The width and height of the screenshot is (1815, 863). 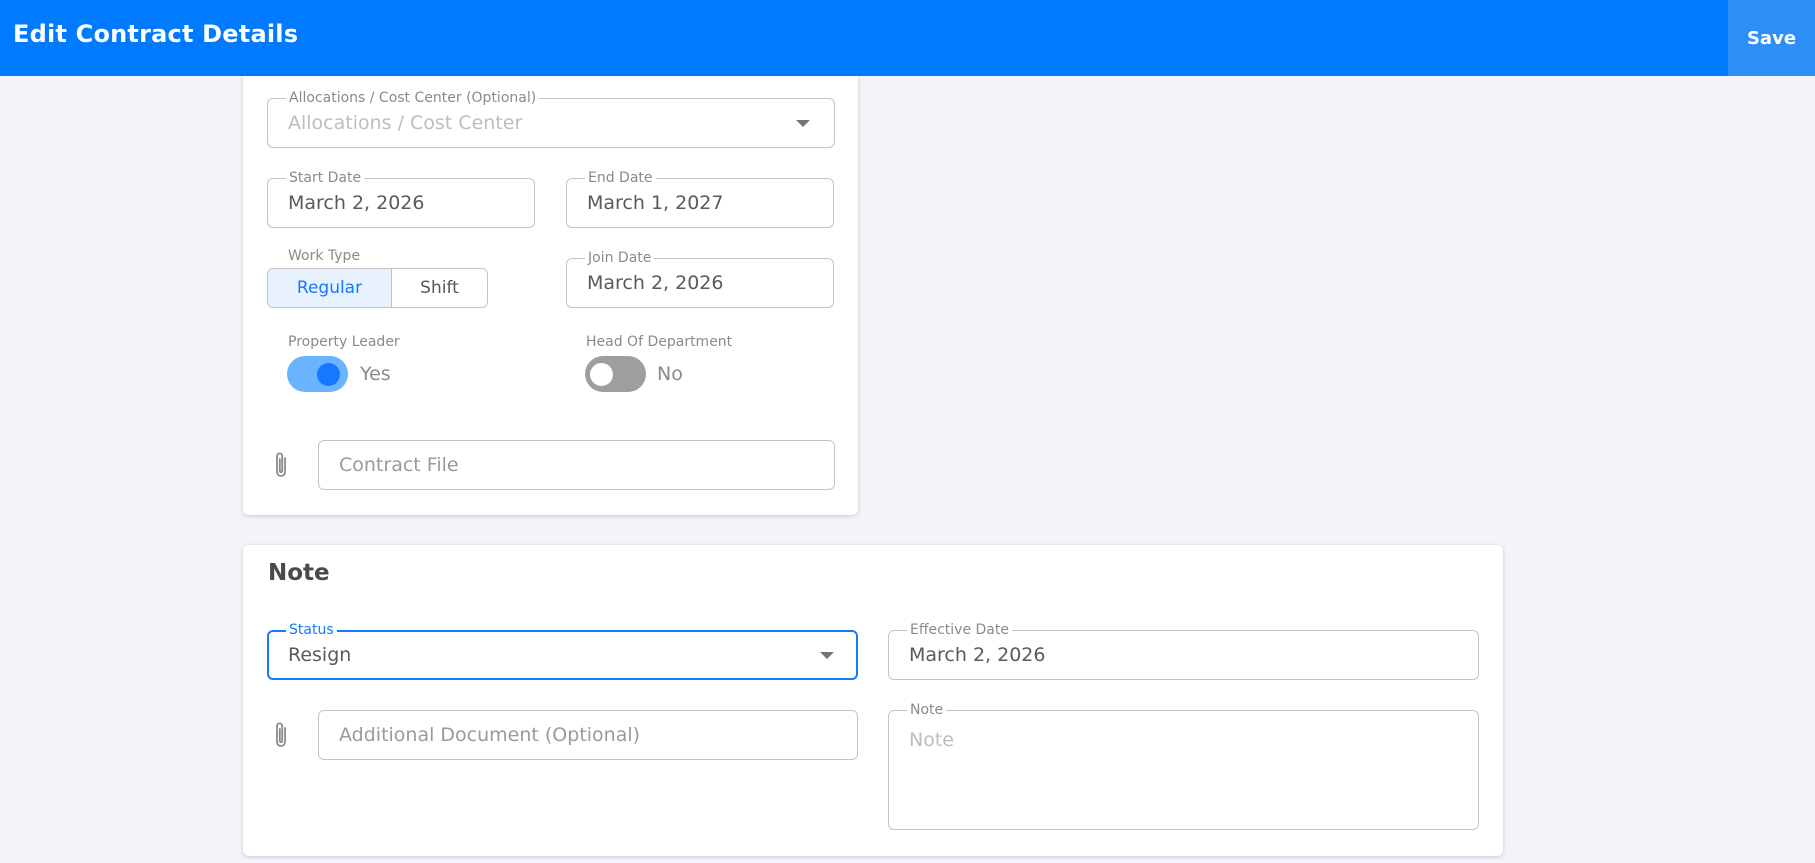 What do you see at coordinates (959, 630) in the screenshot?
I see `effective-date-label: Effective Date` at bounding box center [959, 630].